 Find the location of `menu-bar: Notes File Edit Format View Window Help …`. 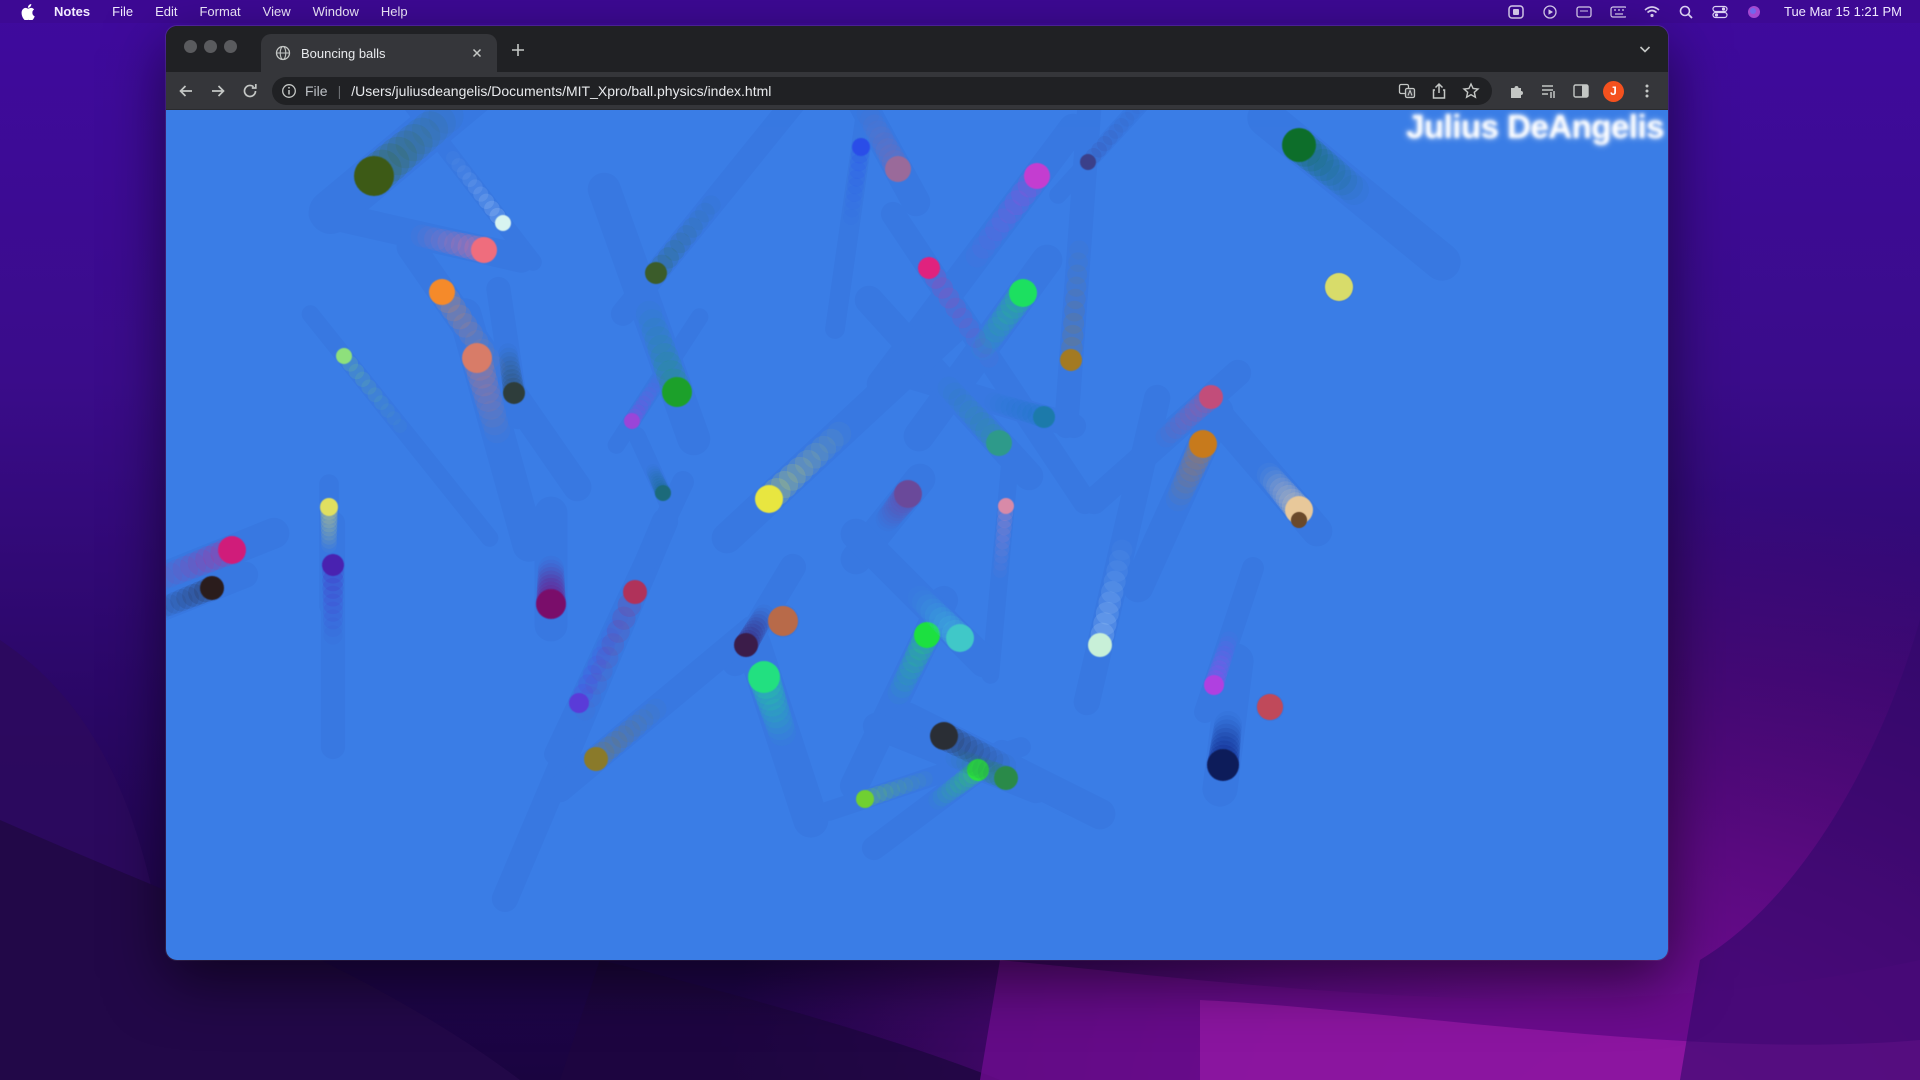

menu-bar: Notes File Edit Format View Window Help … is located at coordinates (960, 11).